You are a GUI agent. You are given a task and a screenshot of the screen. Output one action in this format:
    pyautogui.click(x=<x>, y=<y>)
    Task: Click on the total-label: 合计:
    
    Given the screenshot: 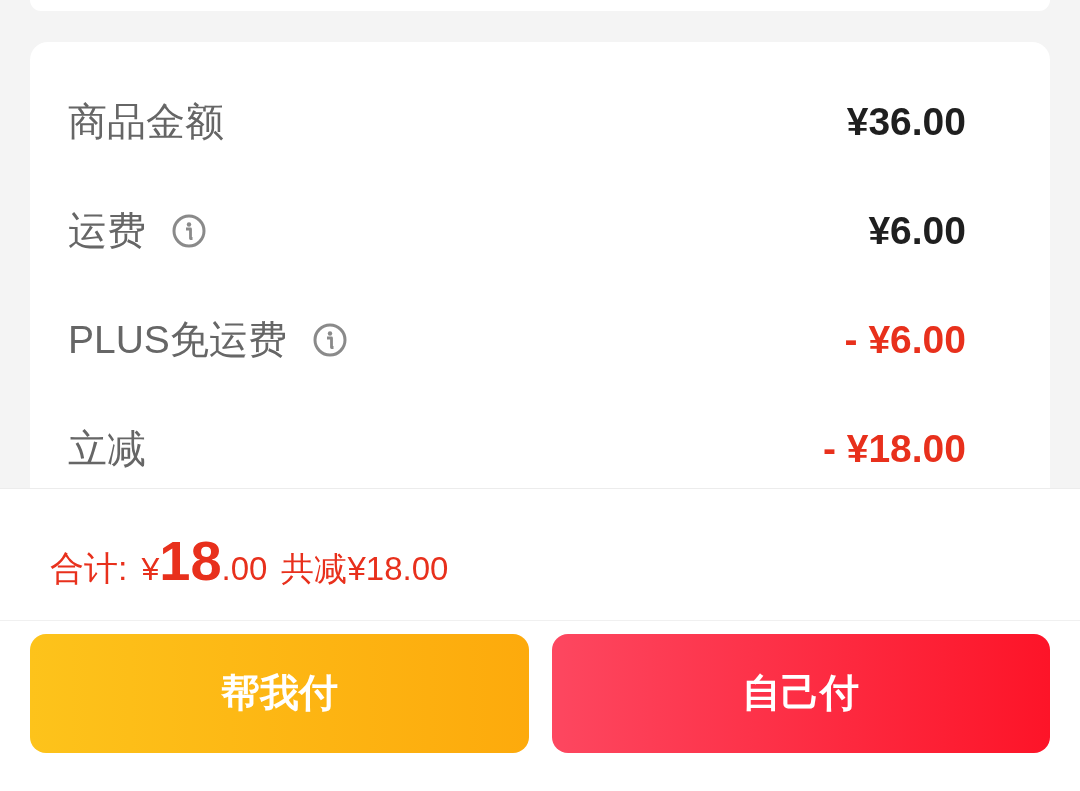 What is the action you would take?
    pyautogui.click(x=89, y=568)
    